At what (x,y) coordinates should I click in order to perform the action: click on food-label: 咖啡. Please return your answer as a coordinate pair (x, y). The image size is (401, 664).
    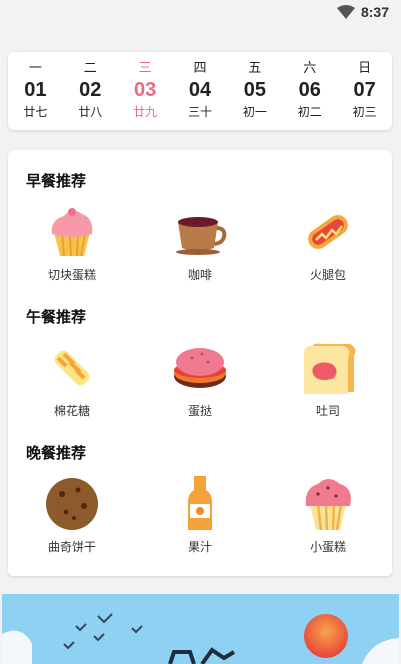
    Looking at the image, I should click on (199, 275).